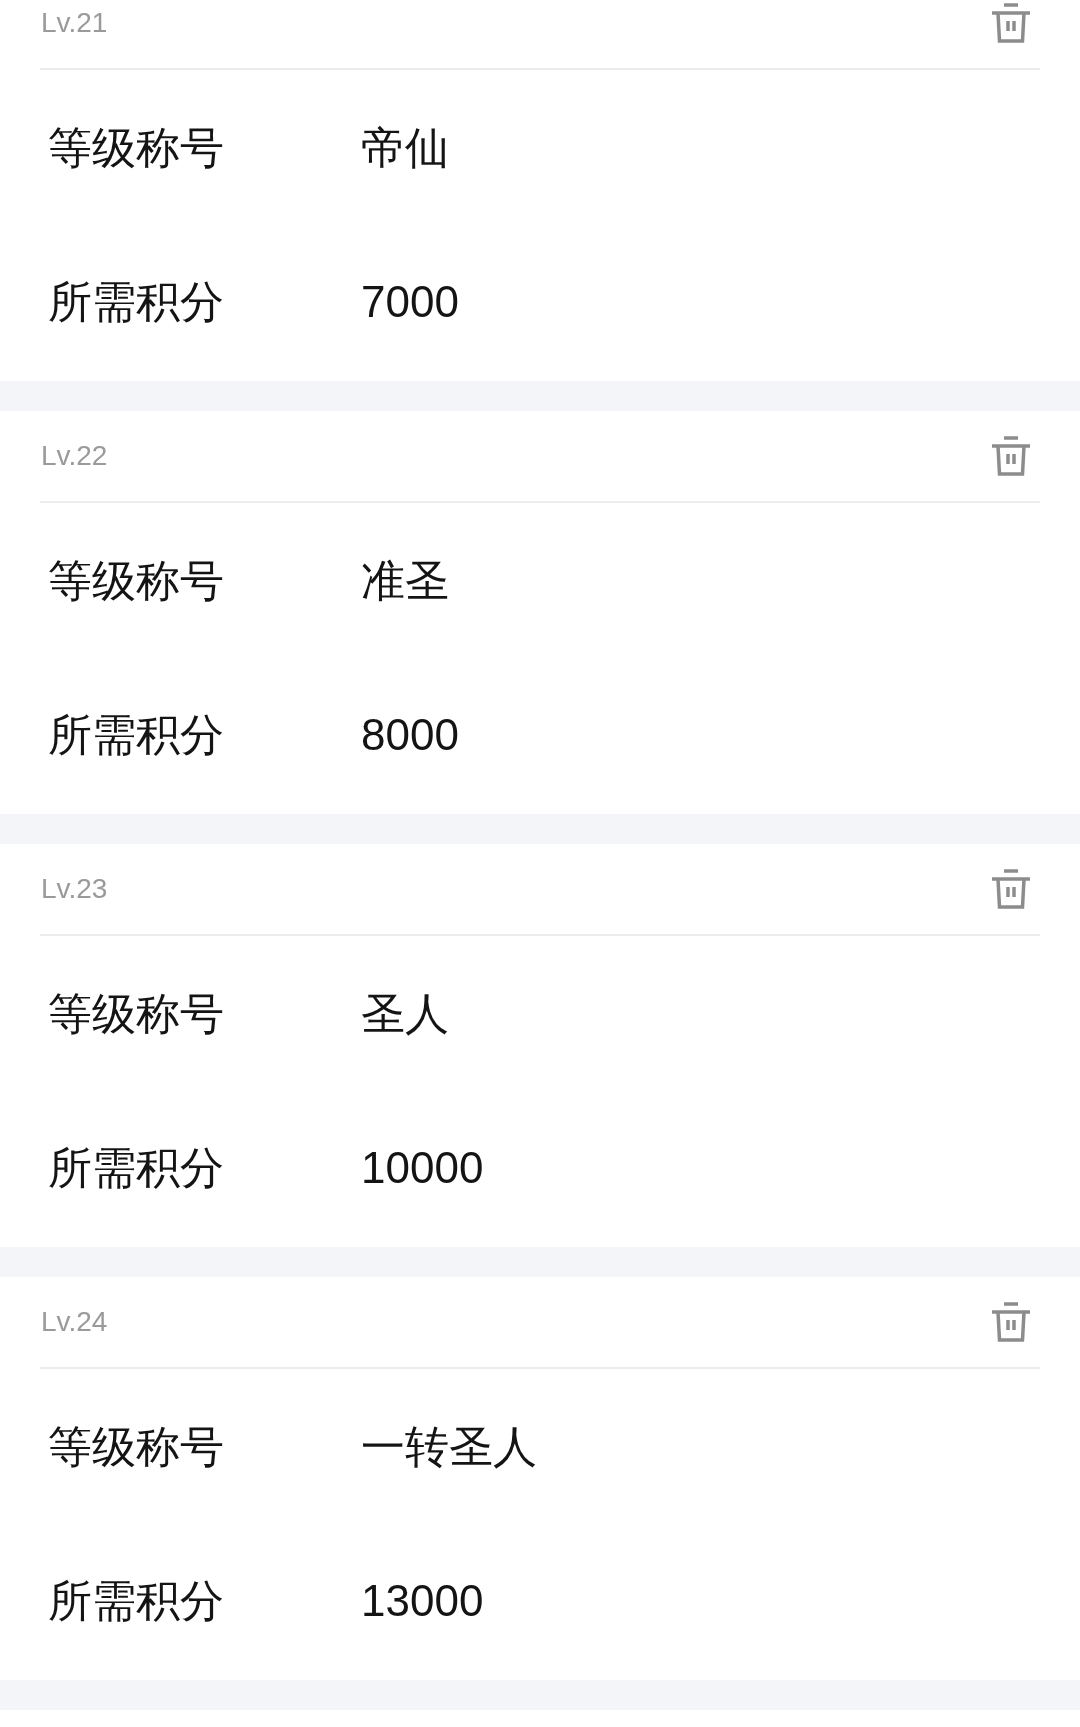  Describe the element at coordinates (405, 581) in the screenshot. I see `field-value: 准圣` at that location.